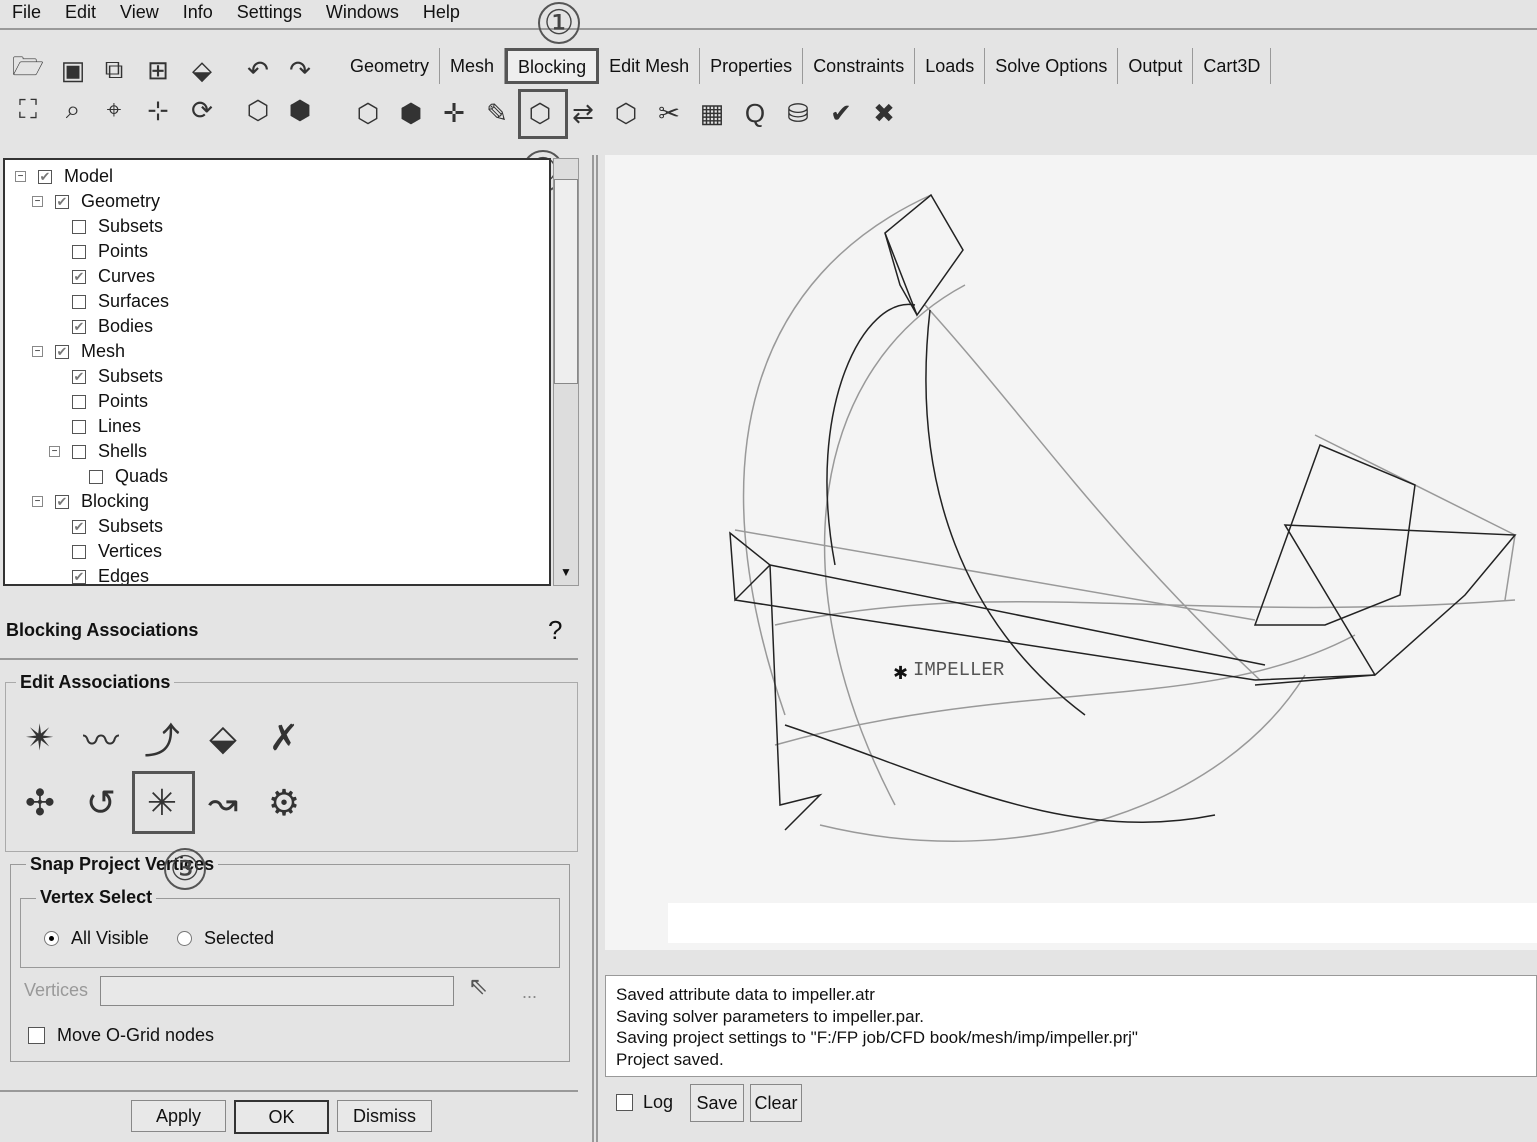 Image resolution: width=1537 pixels, height=1142 pixels. Describe the element at coordinates (300, 70) in the screenshot. I see `redo-icon: ↷` at that location.